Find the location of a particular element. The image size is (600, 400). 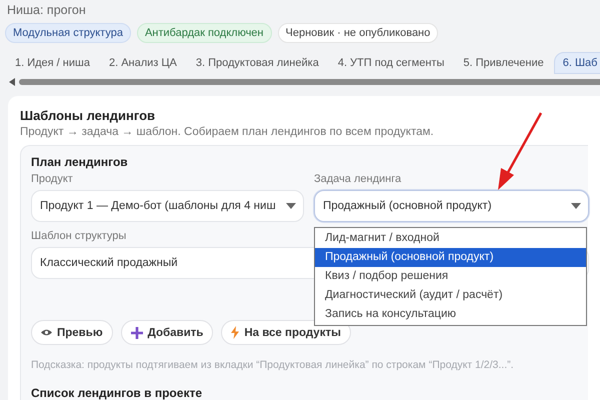

niche-label: Ниша: прогон is located at coordinates (46, 9).